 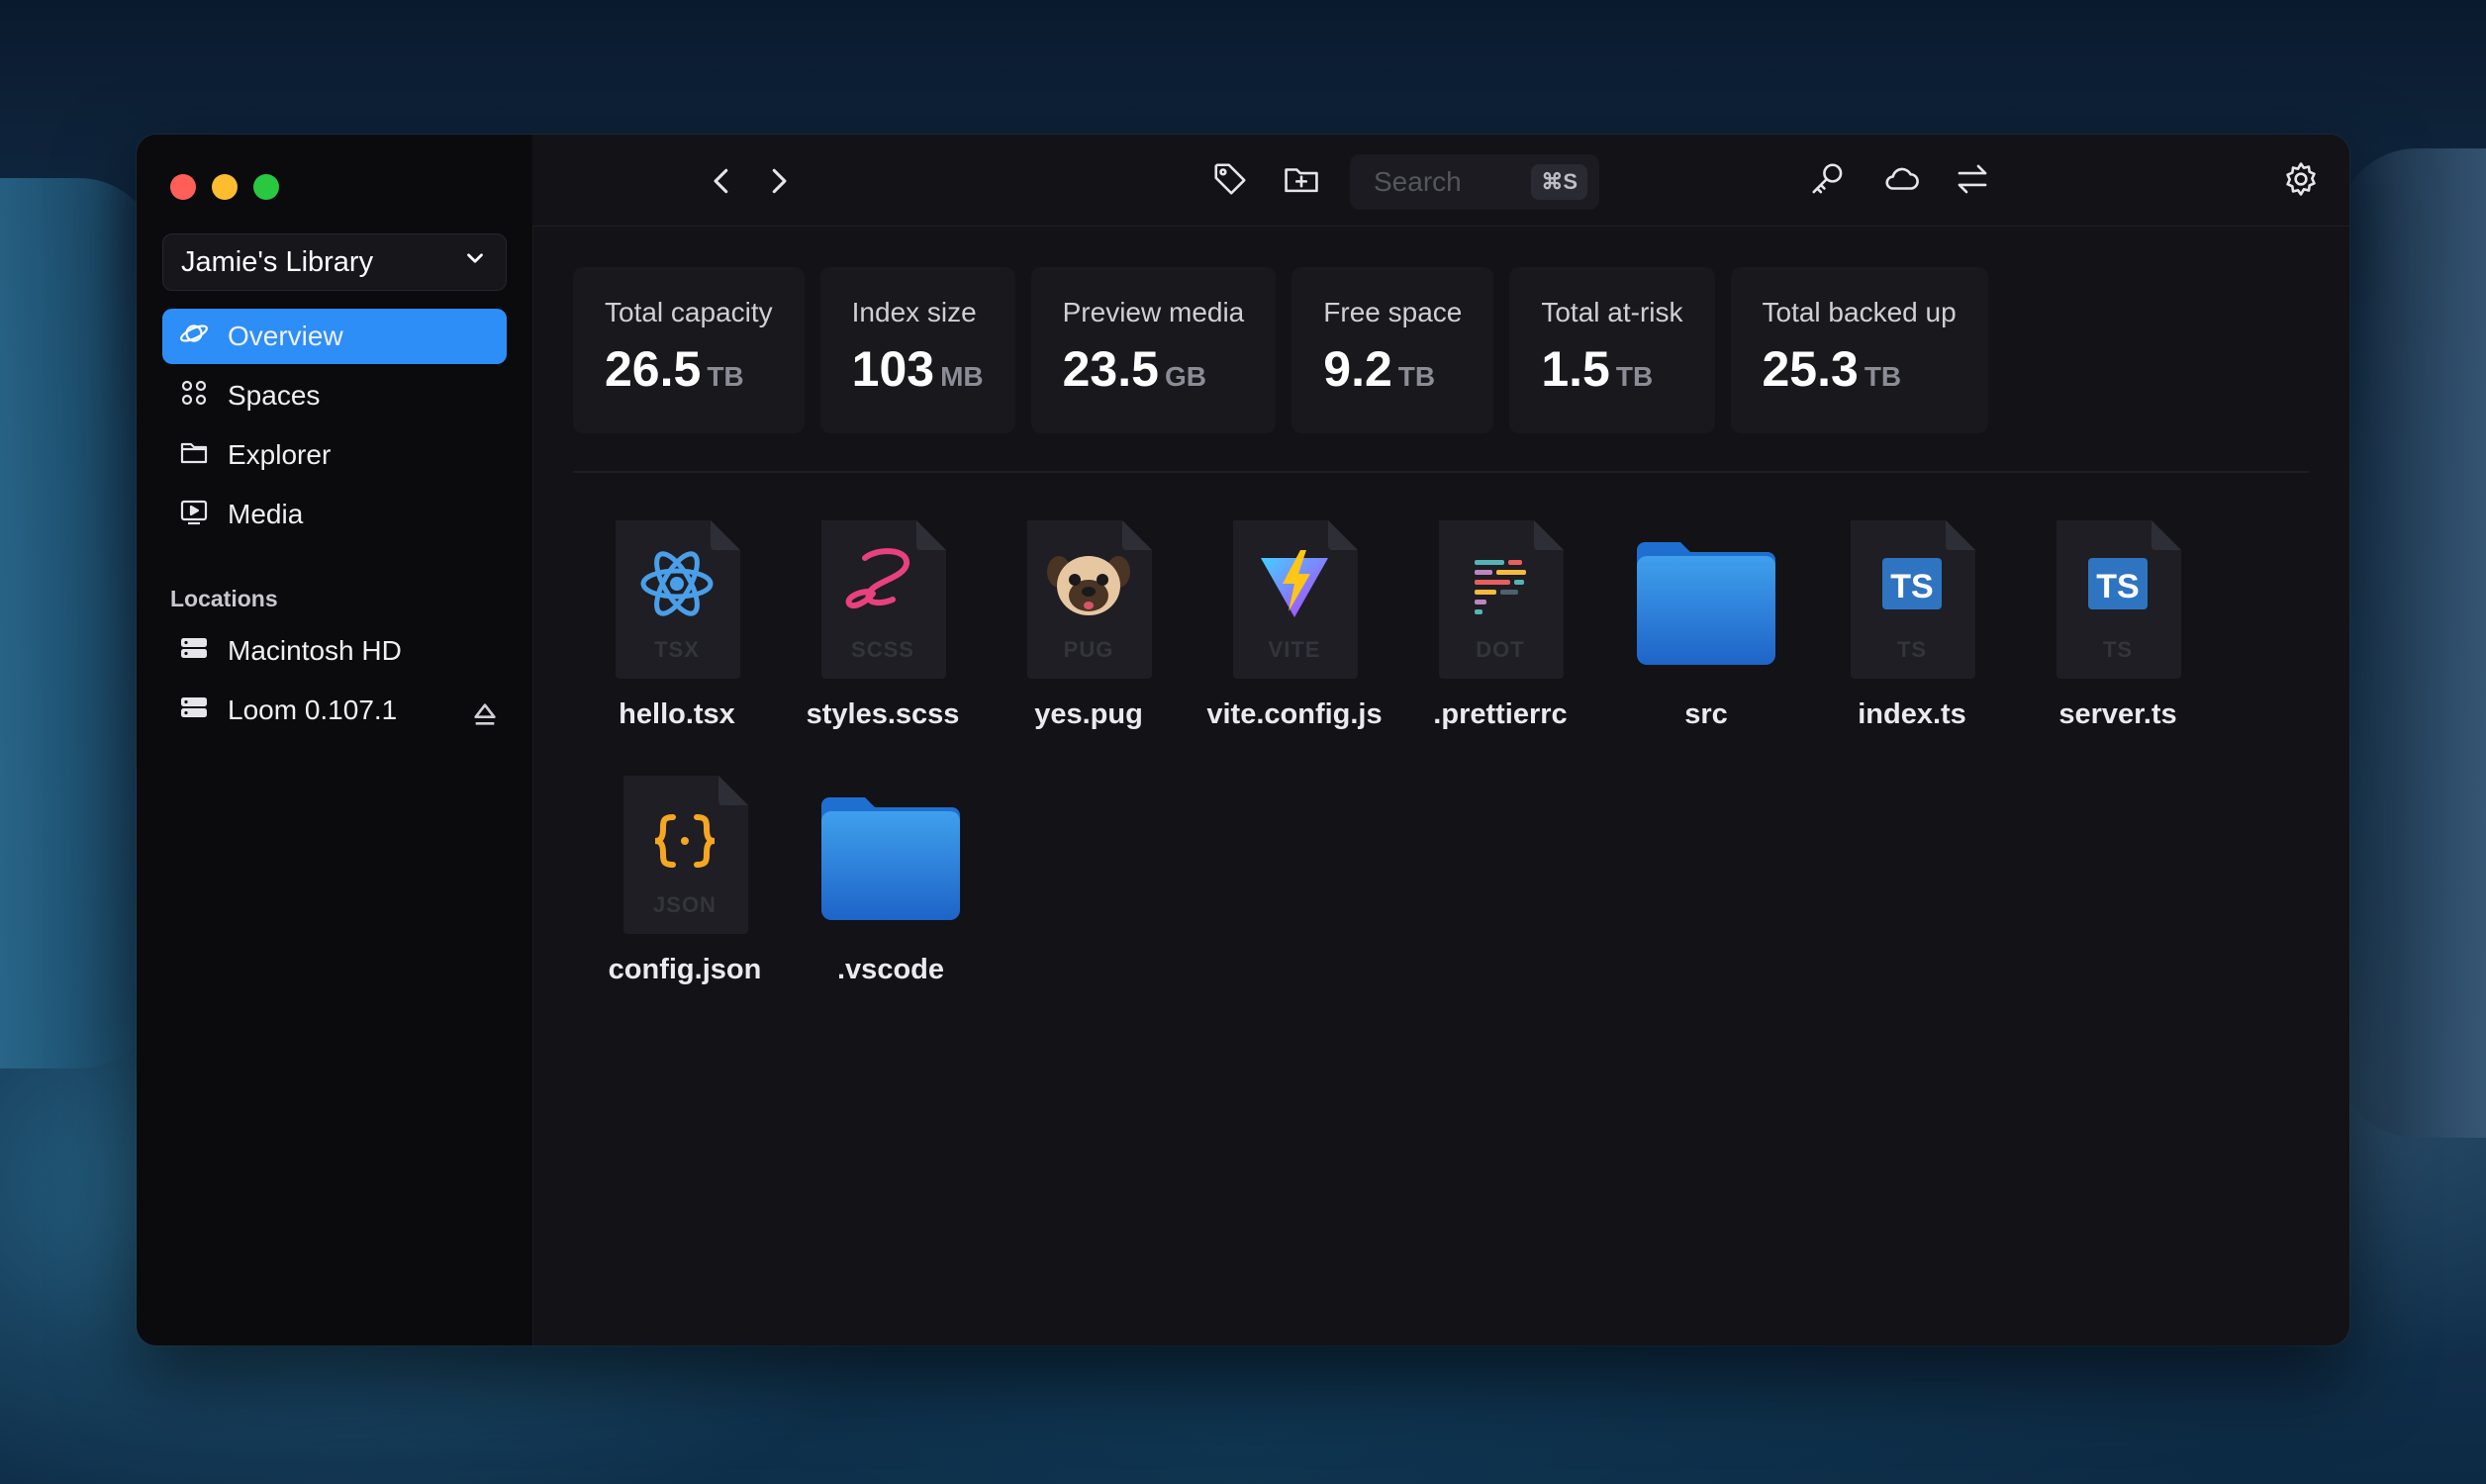 What do you see at coordinates (914, 312) in the screenshot?
I see `stat-label: Index size` at bounding box center [914, 312].